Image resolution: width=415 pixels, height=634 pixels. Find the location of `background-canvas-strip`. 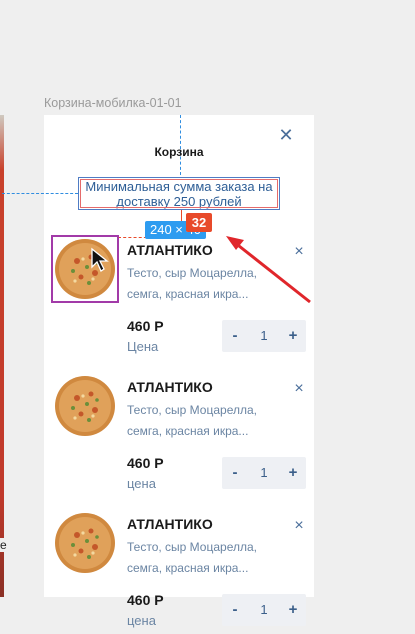

background-canvas-strip is located at coordinates (2, 356).